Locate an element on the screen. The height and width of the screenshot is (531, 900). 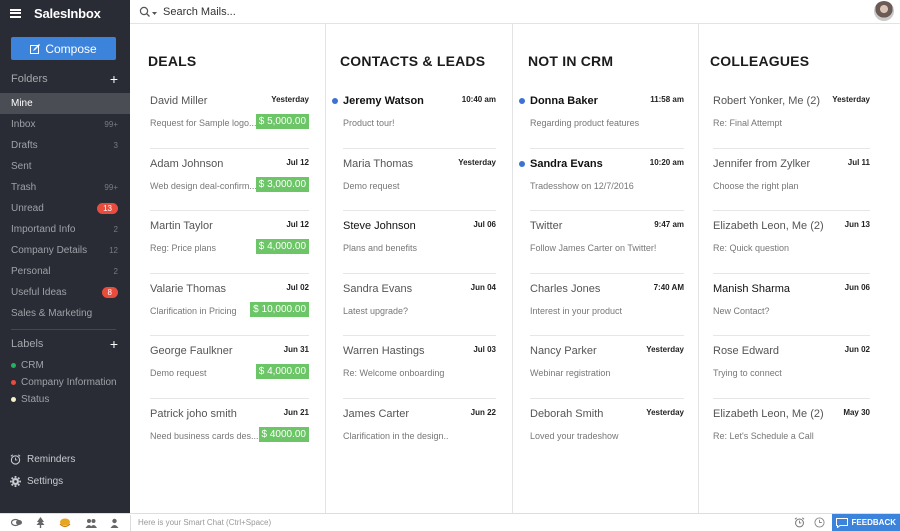
search-input is located at coordinates (313, 11).